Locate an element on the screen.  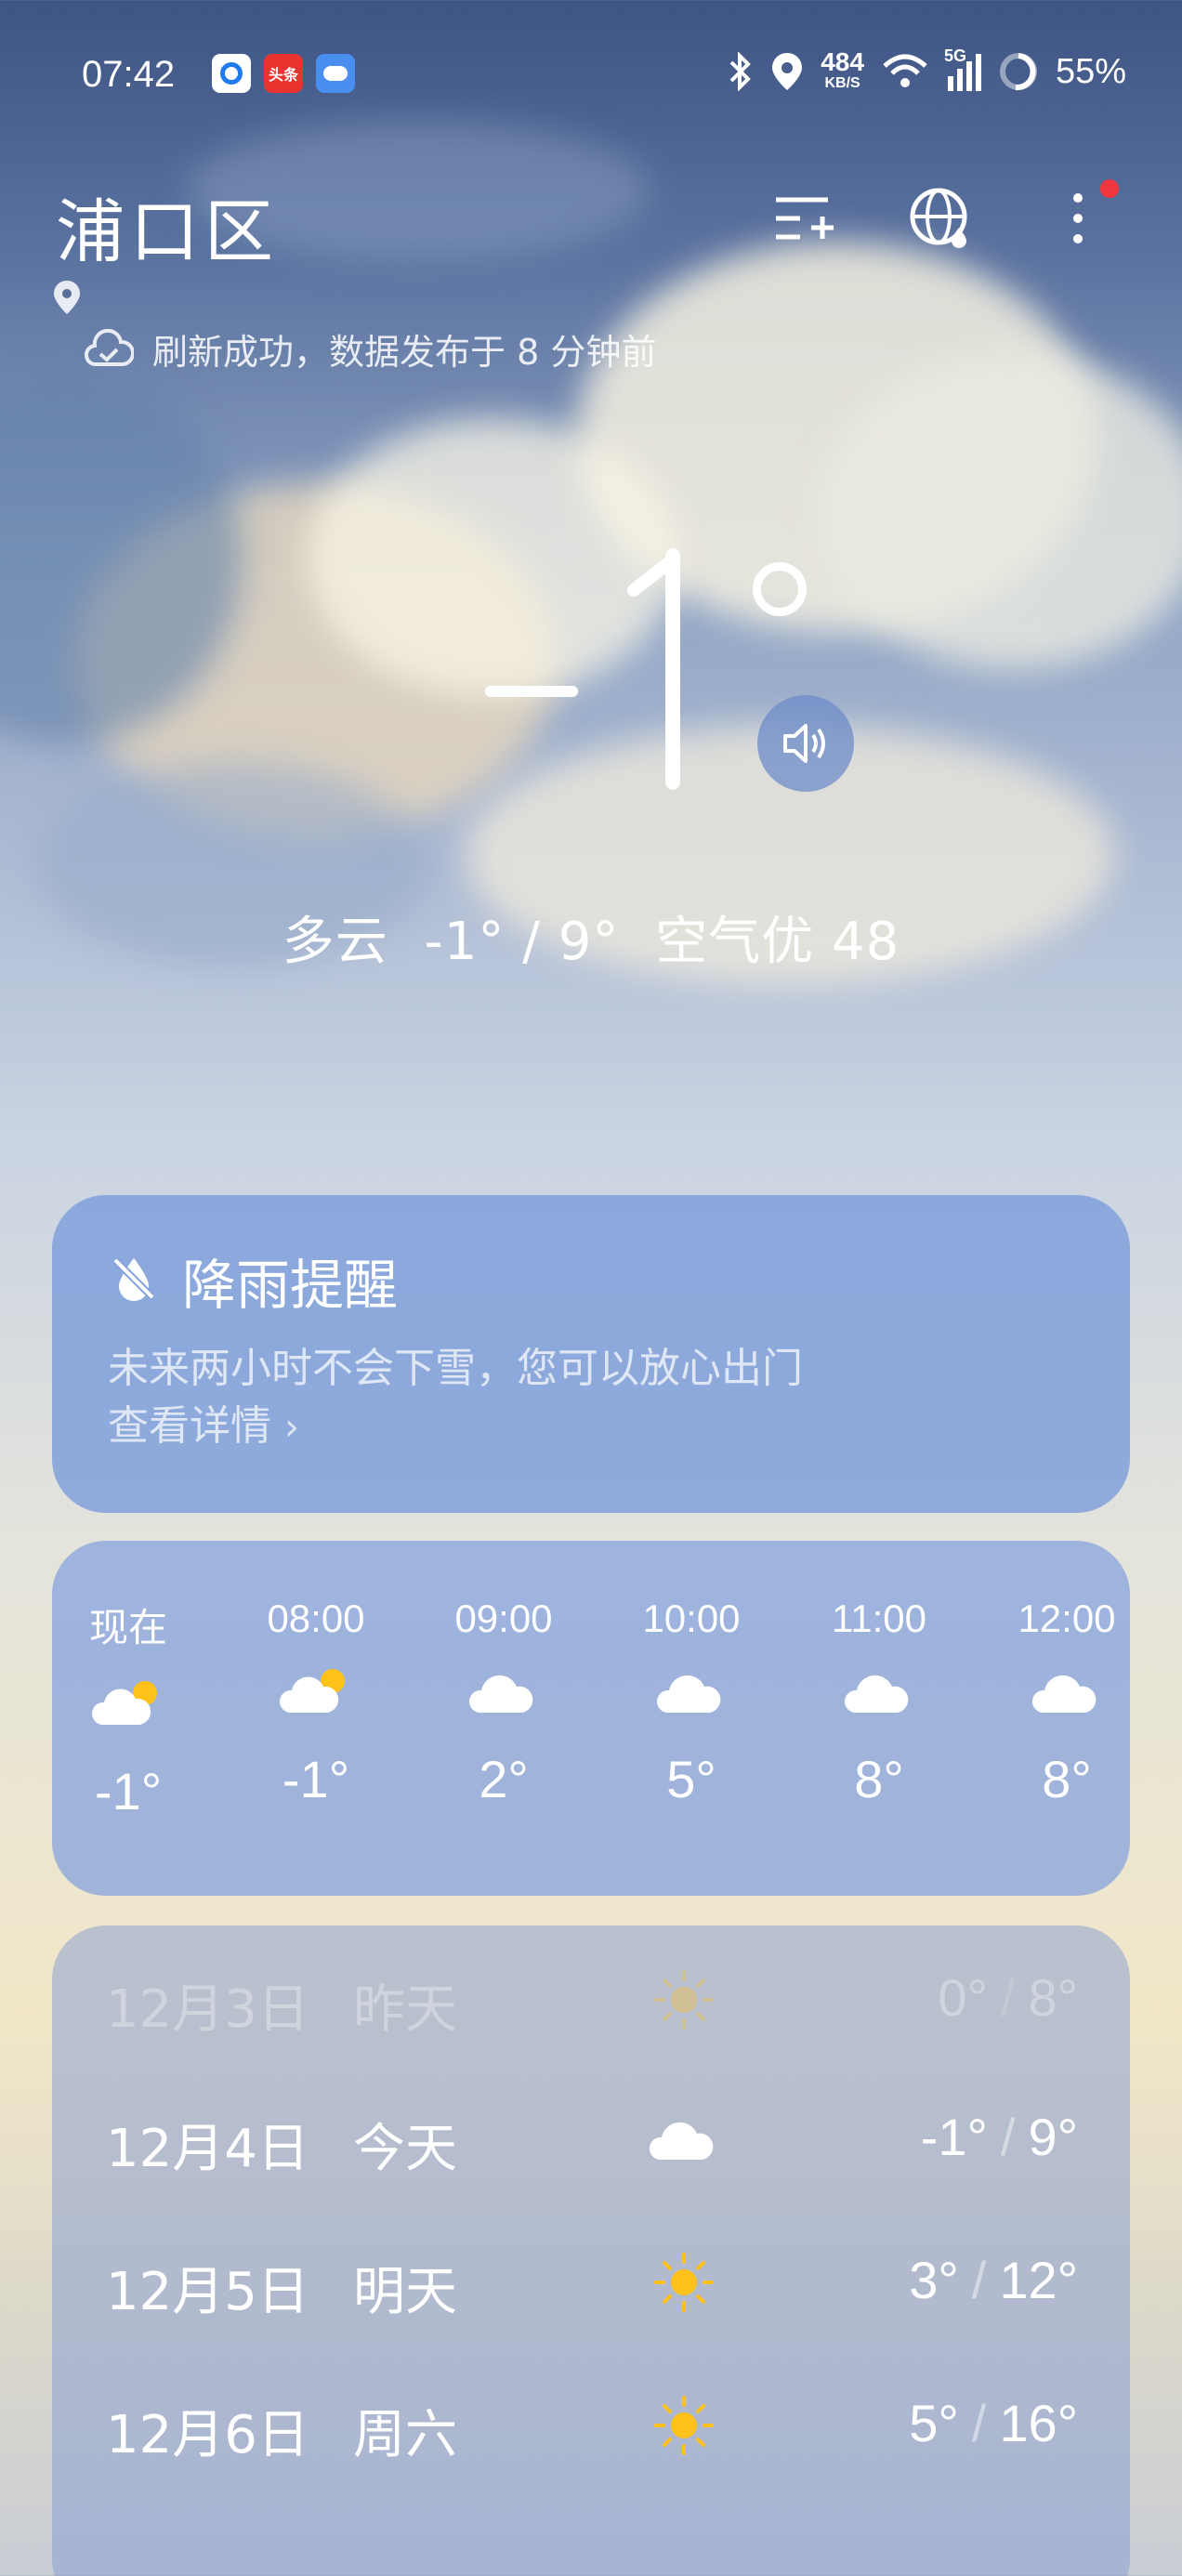
notification-dot is located at coordinates (1109, 188).